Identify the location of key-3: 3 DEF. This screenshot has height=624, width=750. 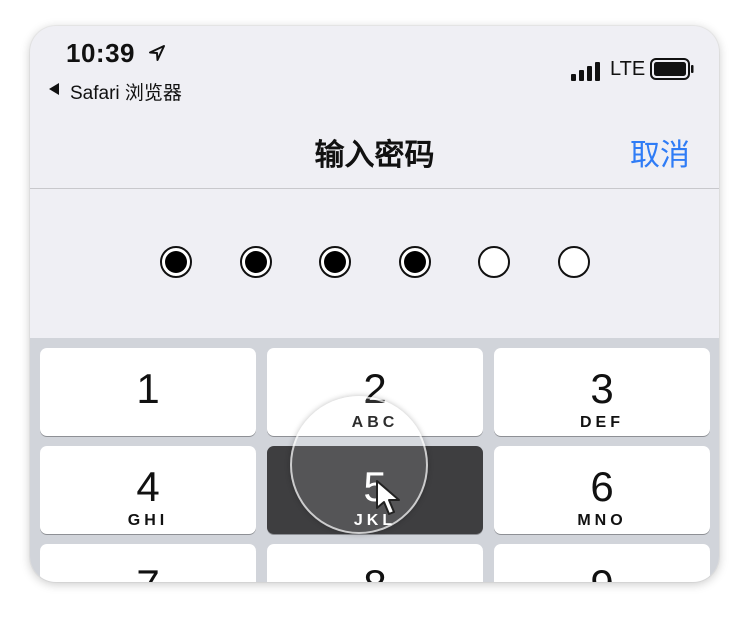
(602, 392).